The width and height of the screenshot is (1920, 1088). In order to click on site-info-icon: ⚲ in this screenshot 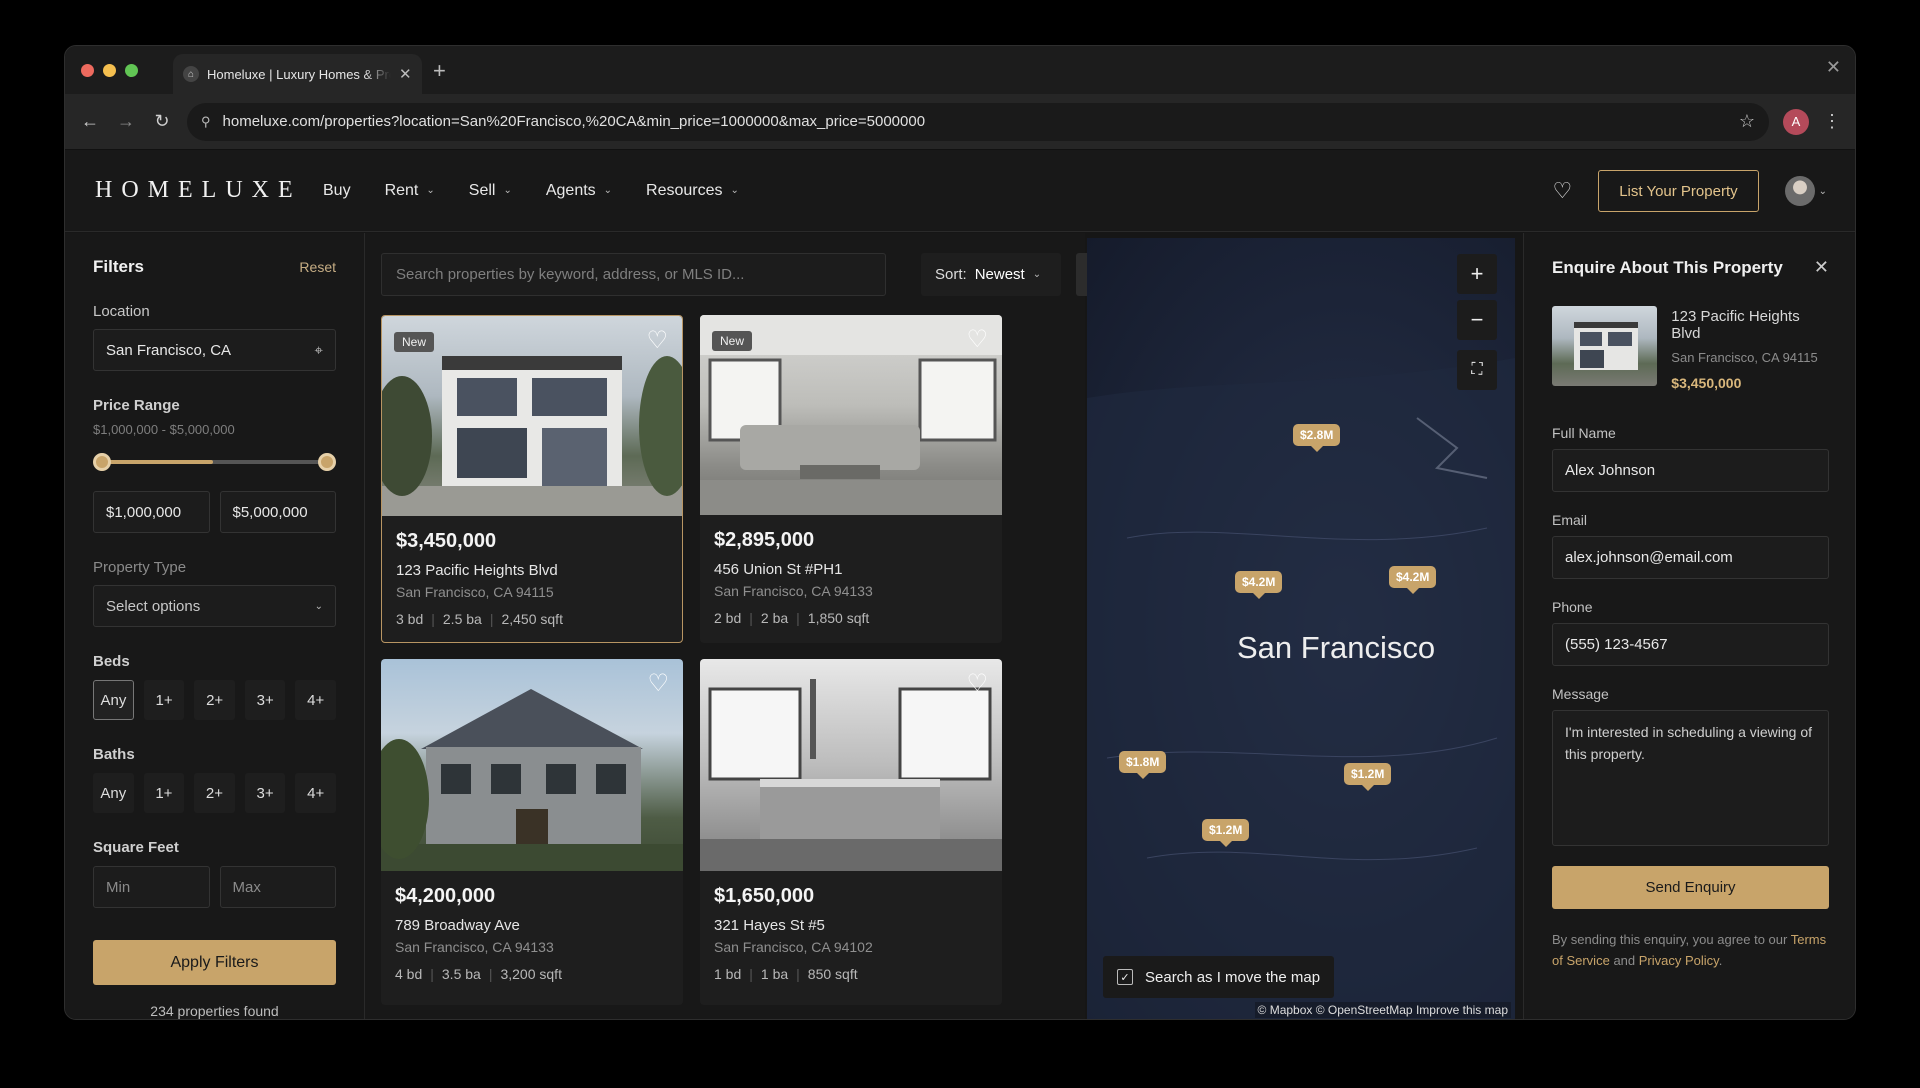, I will do `click(206, 122)`.